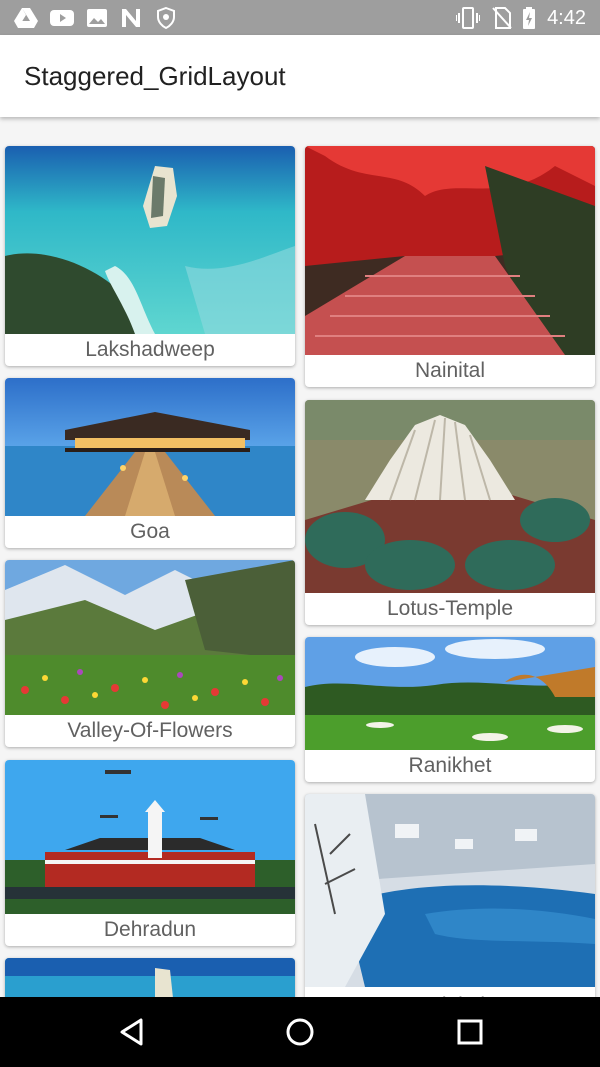  I want to click on grid-card-label: Dehradun, so click(150, 929).